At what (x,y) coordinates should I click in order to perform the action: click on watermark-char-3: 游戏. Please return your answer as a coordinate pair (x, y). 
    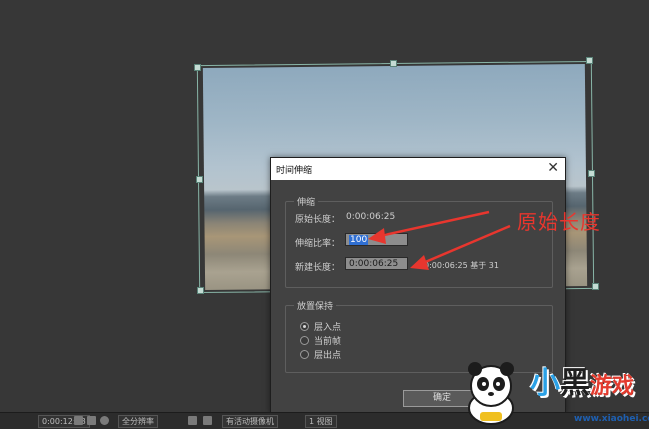
    Looking at the image, I should click on (612, 386).